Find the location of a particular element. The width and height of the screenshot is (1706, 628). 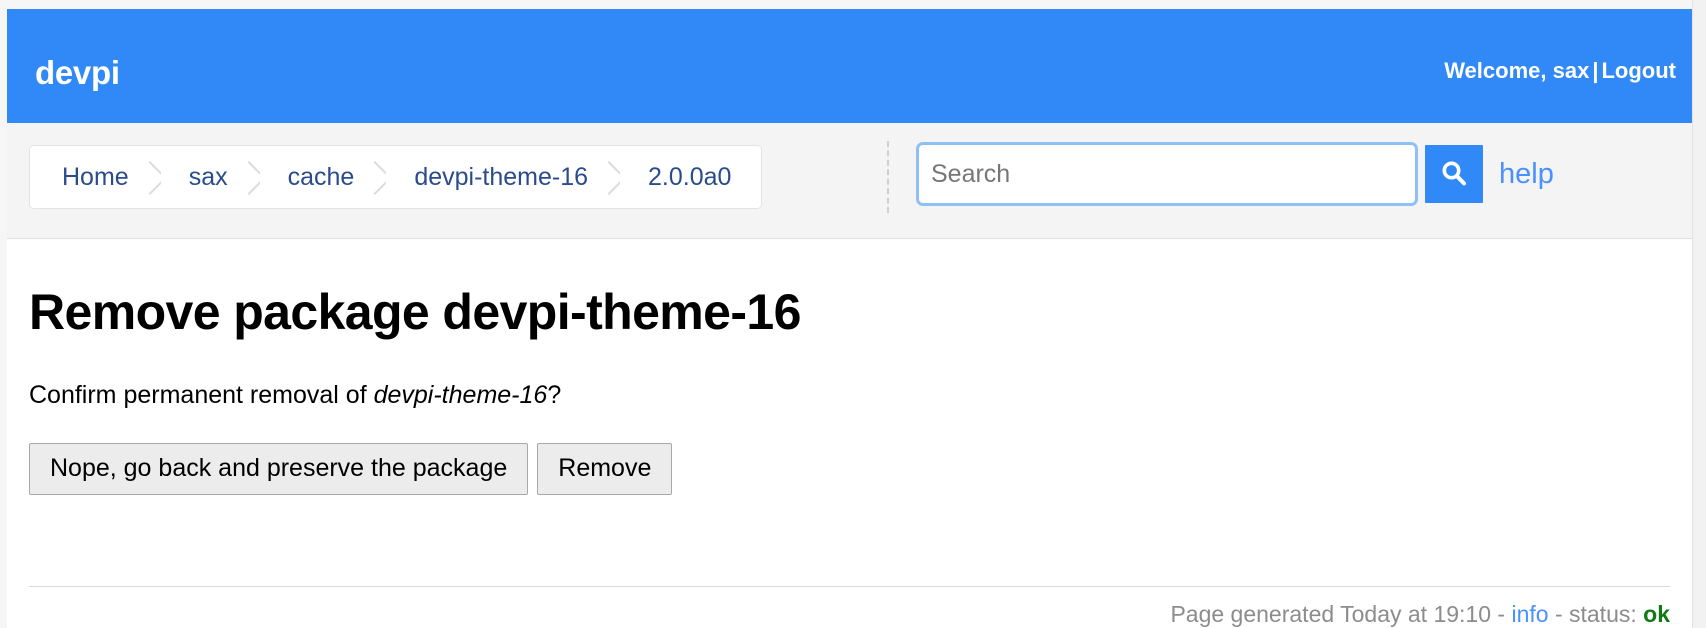

breadcrumb-label: devpi-theme-16 is located at coordinates (501, 176).